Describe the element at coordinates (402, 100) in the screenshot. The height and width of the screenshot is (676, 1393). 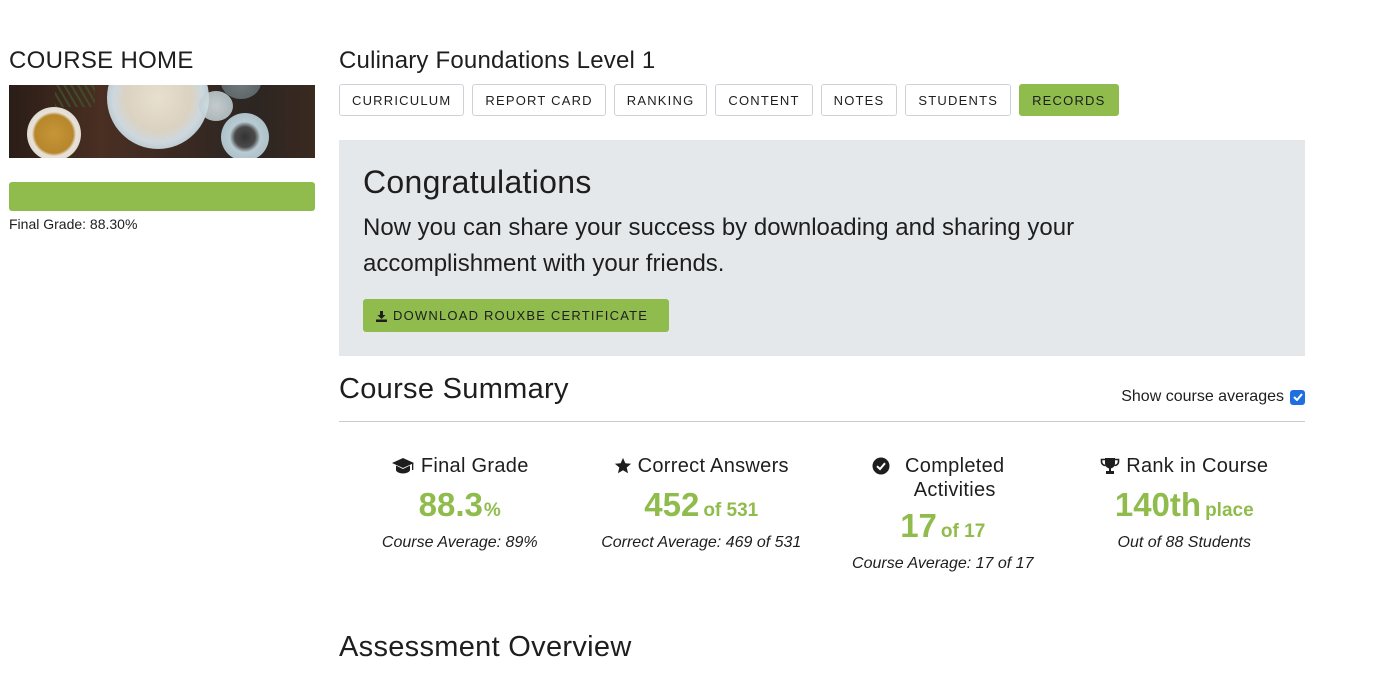
I see `tab-curriculum: CURRICULUM` at that location.